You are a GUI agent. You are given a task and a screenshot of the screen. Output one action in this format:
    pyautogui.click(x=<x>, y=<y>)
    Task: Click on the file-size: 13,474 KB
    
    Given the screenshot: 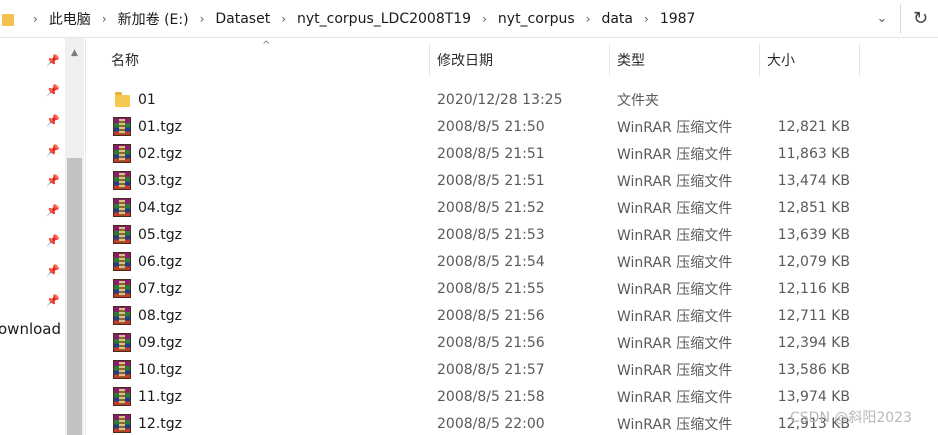 What is the action you would take?
    pyautogui.click(x=813, y=180)
    